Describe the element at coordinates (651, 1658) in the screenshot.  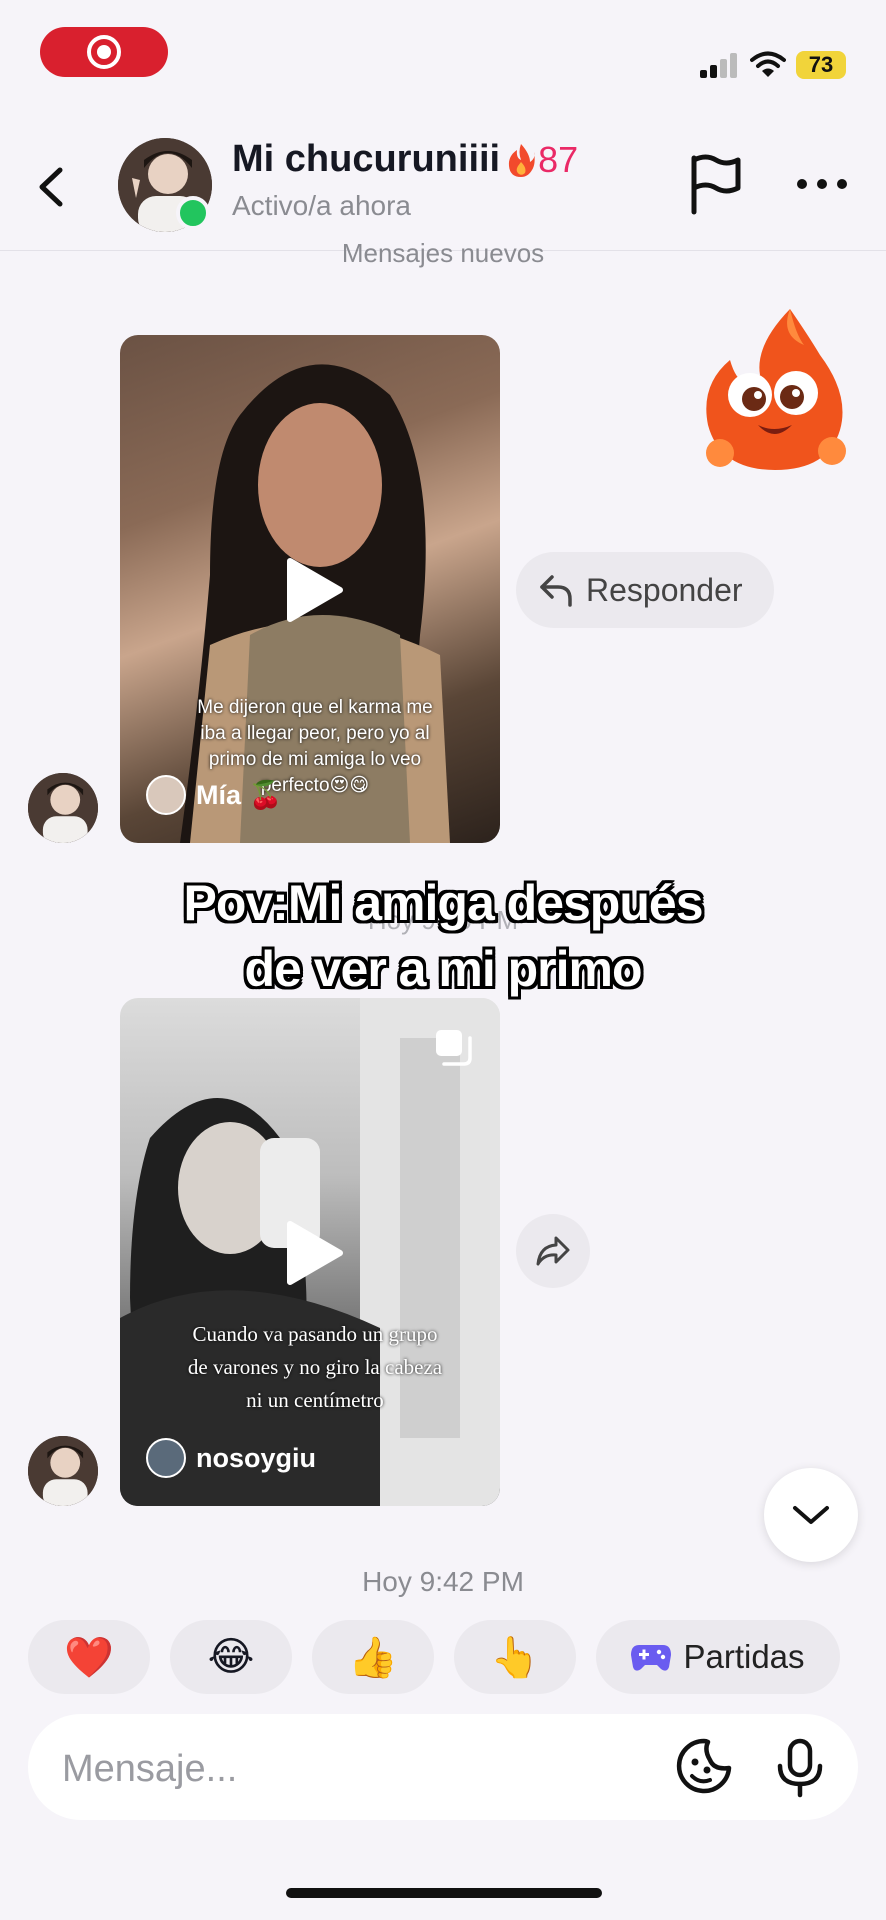
I see `gamepad-icon` at that location.